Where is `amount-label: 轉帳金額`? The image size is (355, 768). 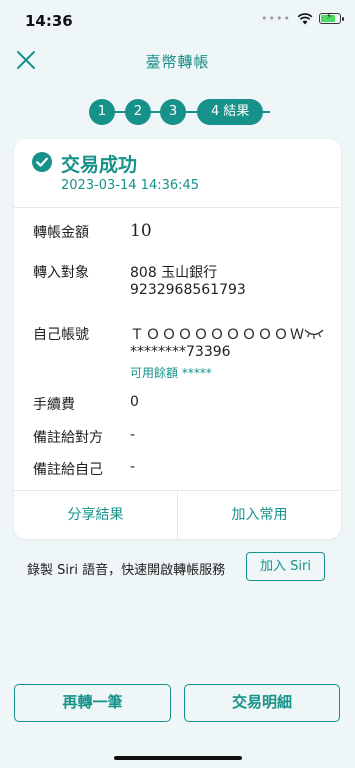
amount-label: 轉帳金額 is located at coordinates (61, 233).